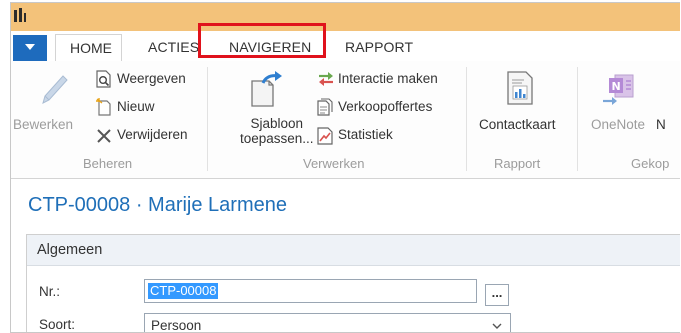 The height and width of the screenshot is (333, 681). What do you see at coordinates (70, 250) in the screenshot?
I see `fasttab-label: Algemeen` at bounding box center [70, 250].